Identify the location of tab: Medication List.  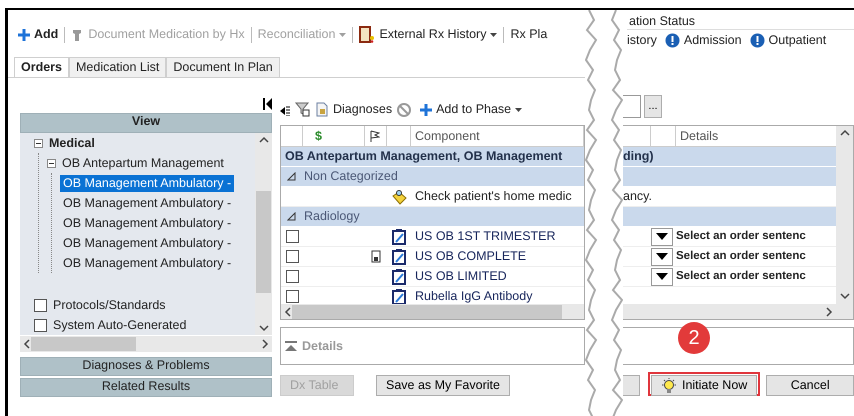
(117, 67).